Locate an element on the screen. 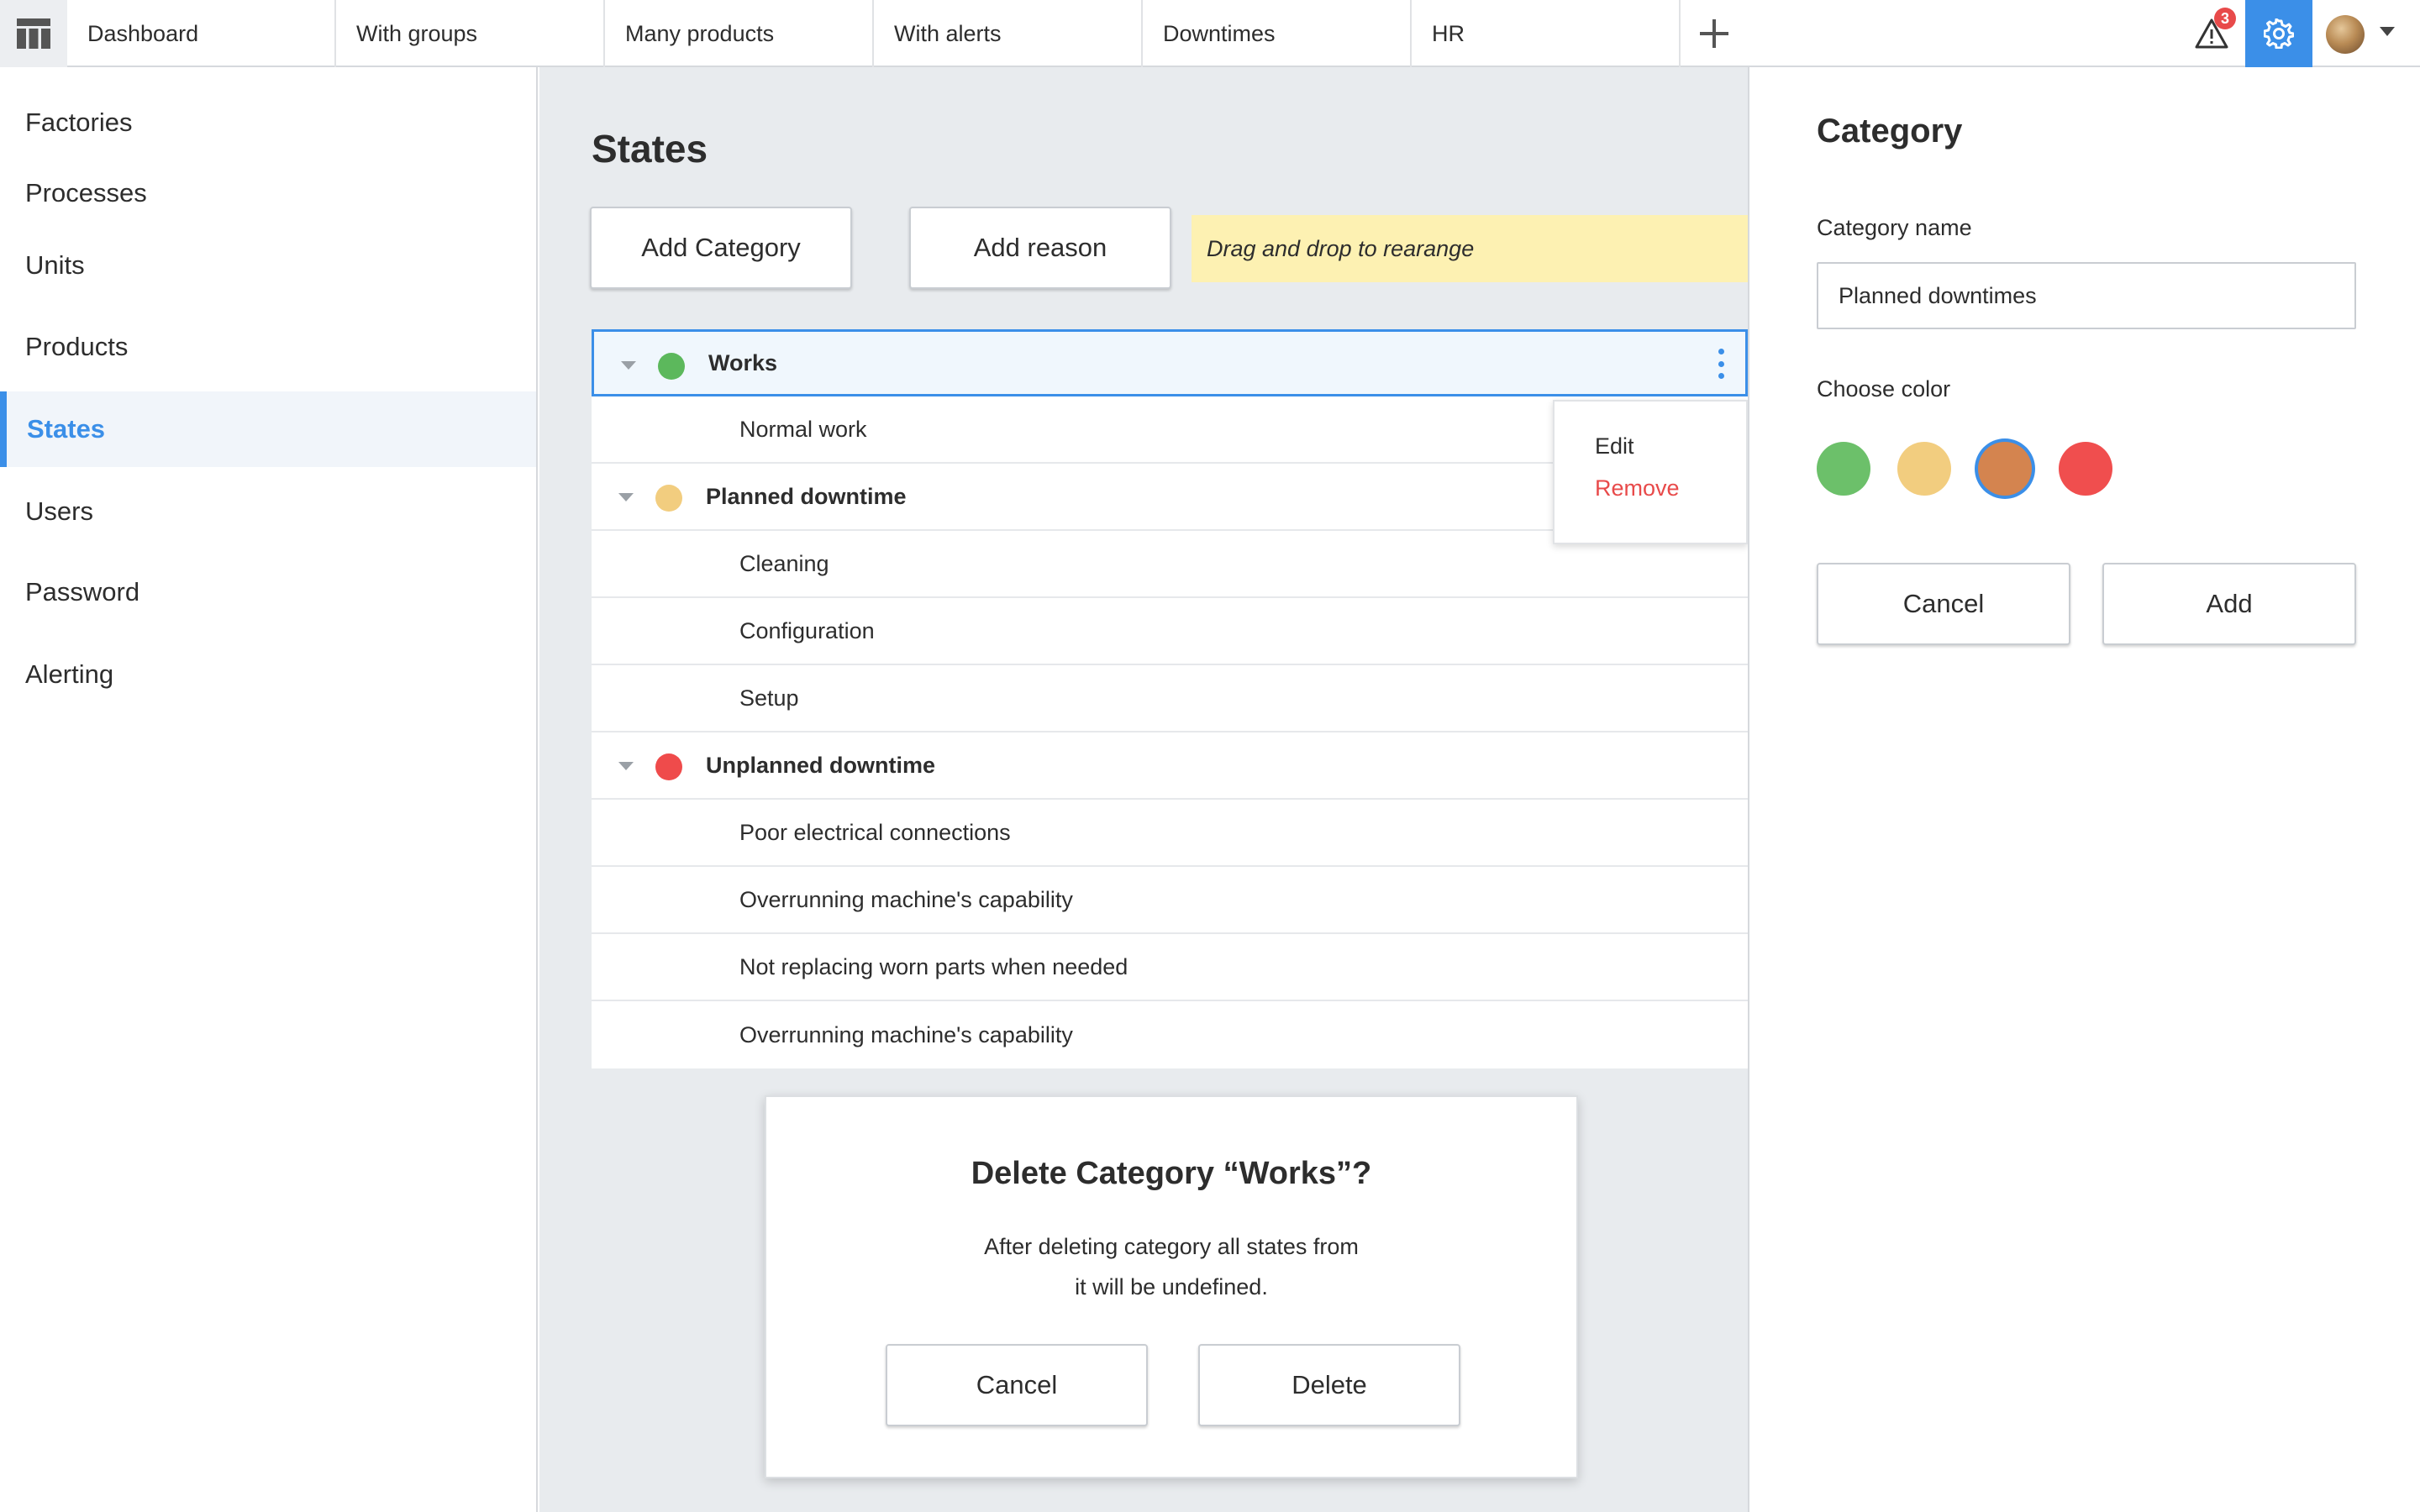 Image resolution: width=2420 pixels, height=1512 pixels. sidebar-item-label: Password is located at coordinates (82, 591).